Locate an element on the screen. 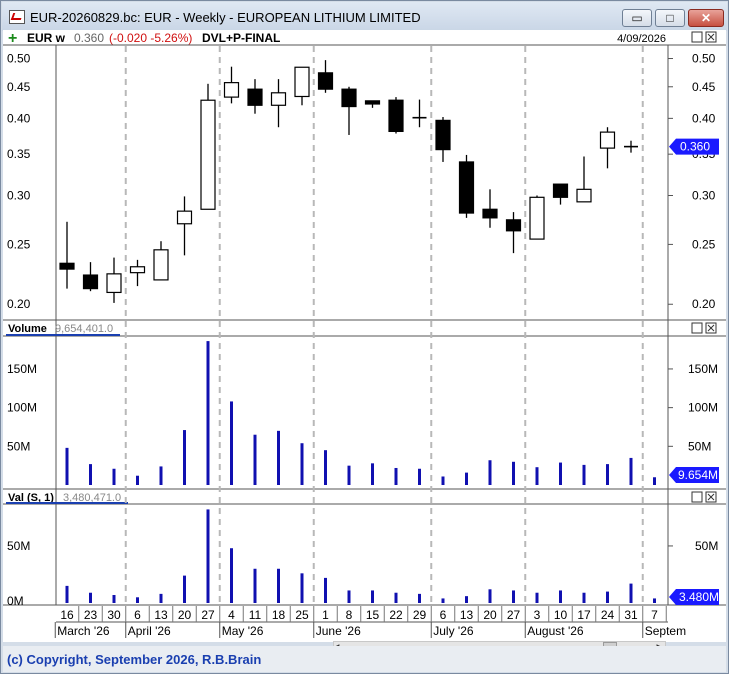  price-tick-label-right: 0.45 is located at coordinates (704, 87).